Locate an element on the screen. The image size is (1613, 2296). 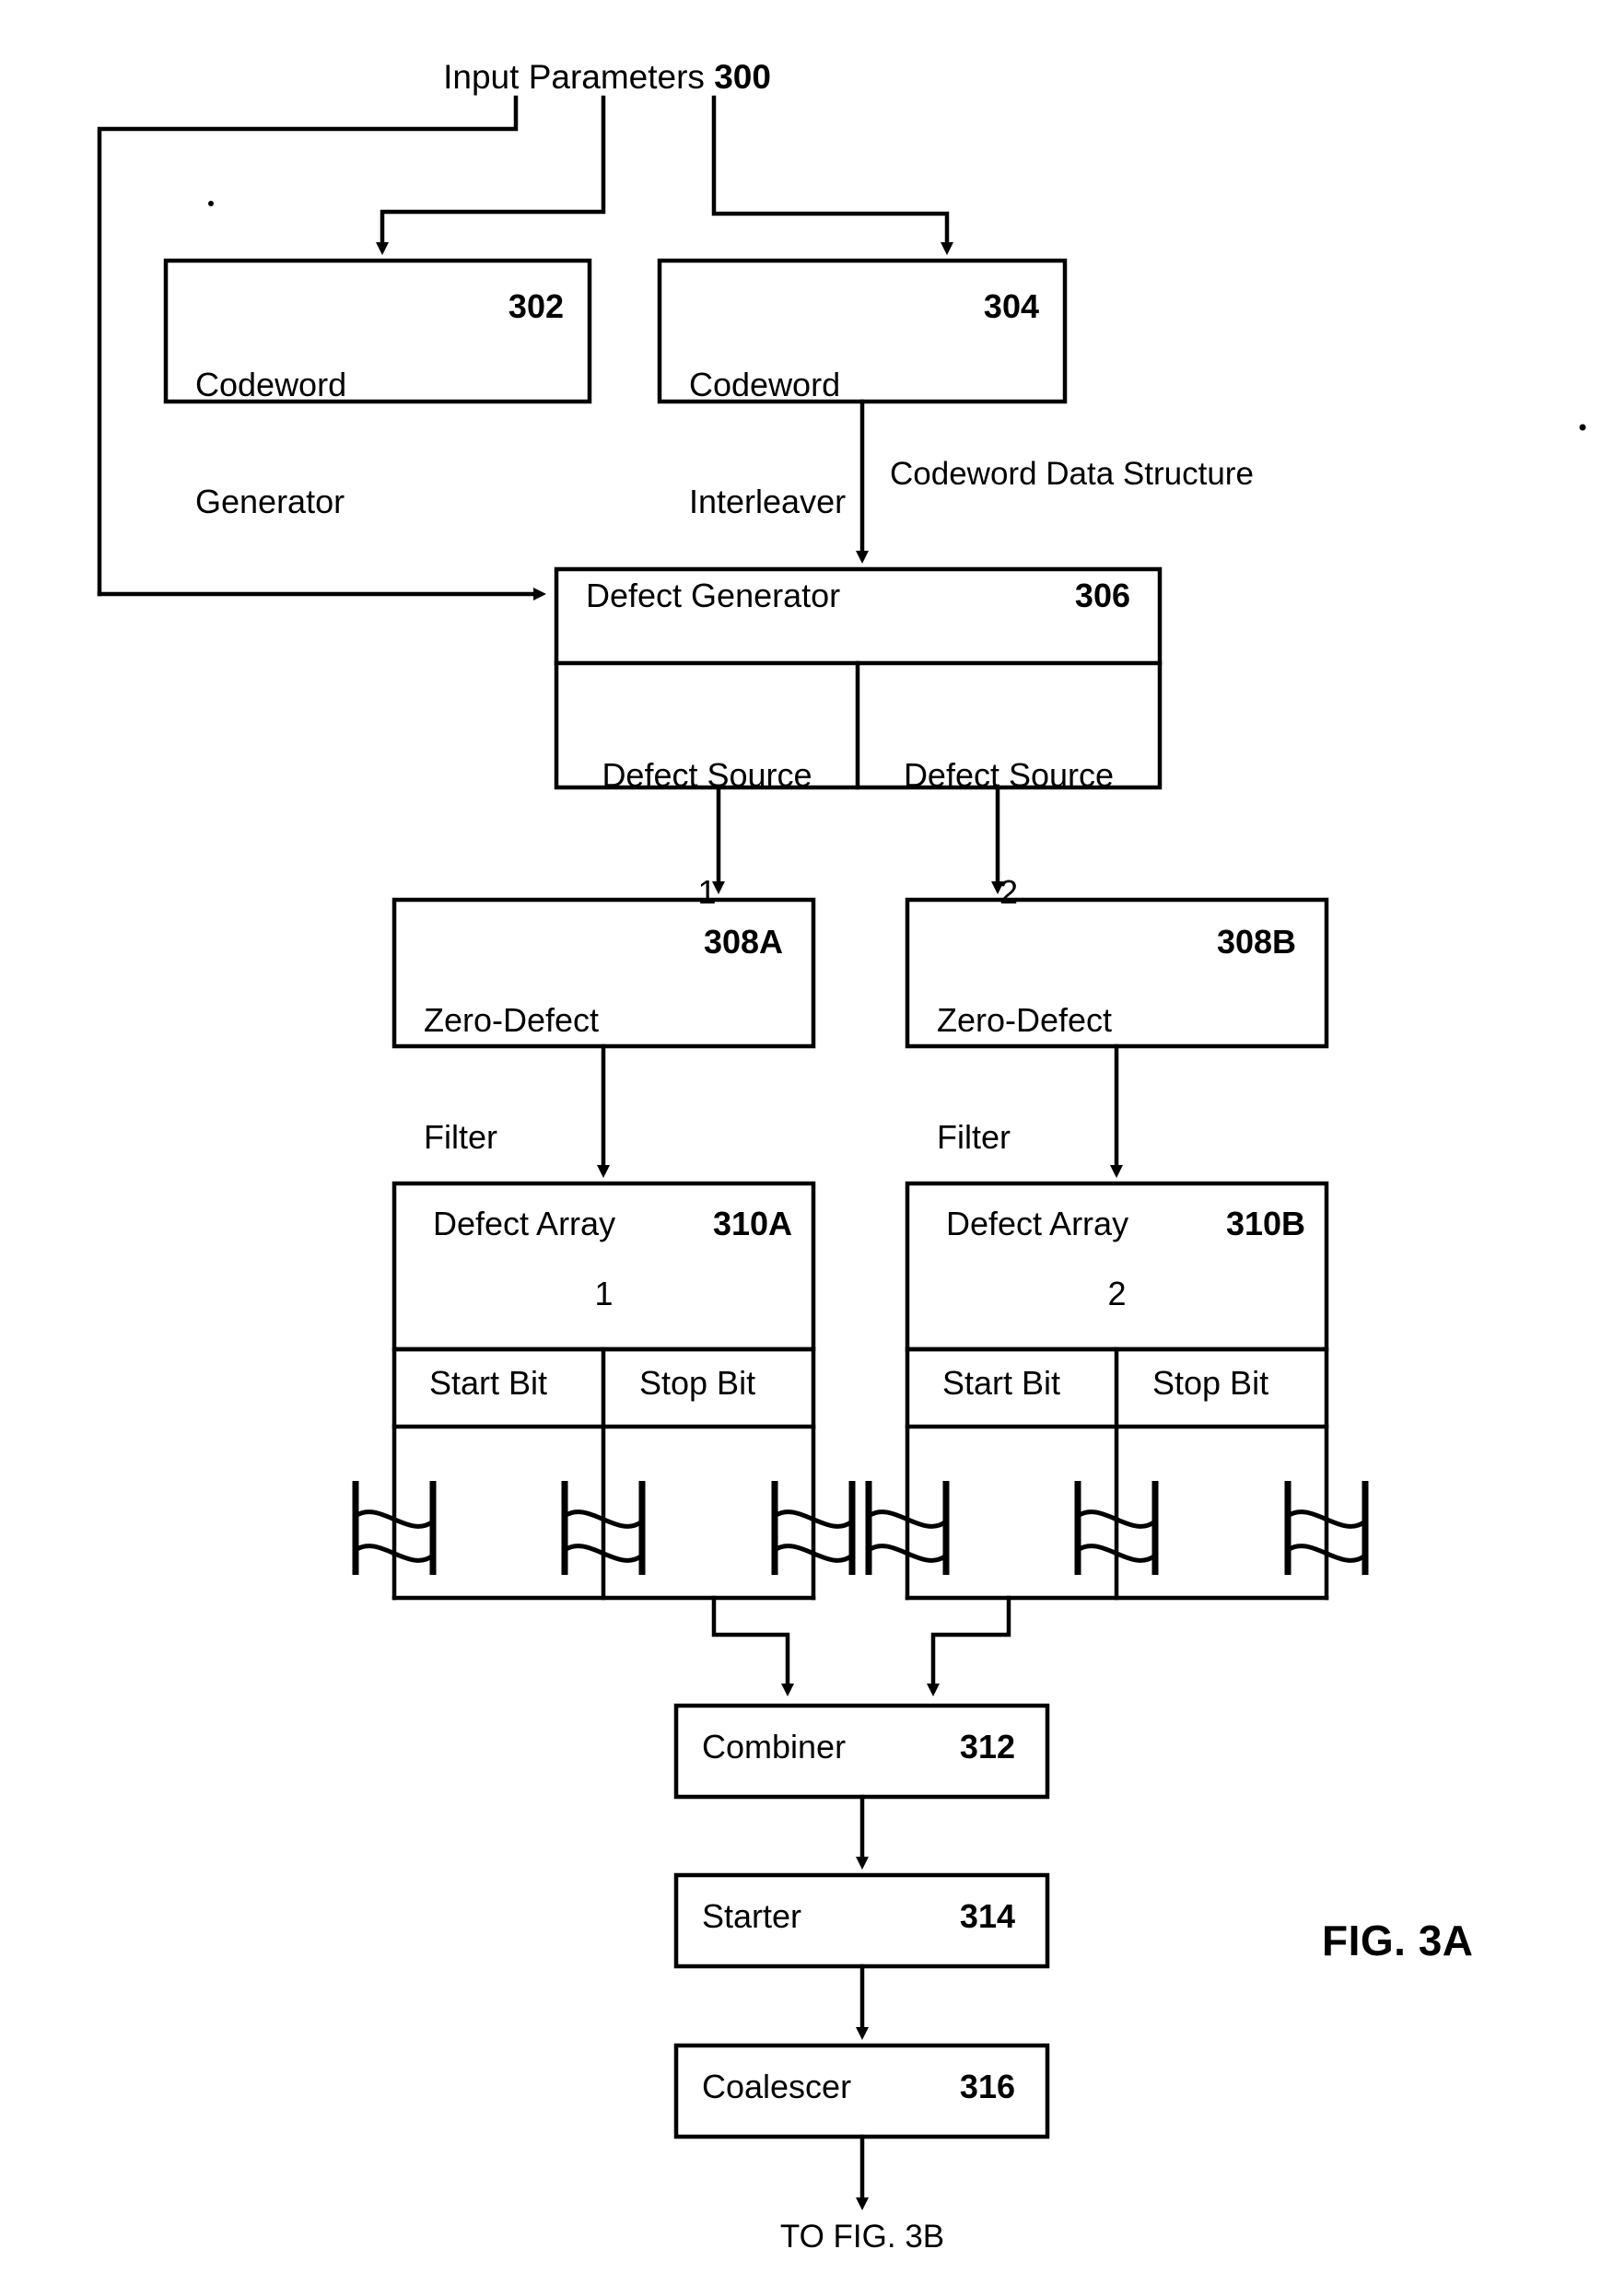
codeword-interleaver-title: Codeword Interleaver is located at coordinates (767, 443).